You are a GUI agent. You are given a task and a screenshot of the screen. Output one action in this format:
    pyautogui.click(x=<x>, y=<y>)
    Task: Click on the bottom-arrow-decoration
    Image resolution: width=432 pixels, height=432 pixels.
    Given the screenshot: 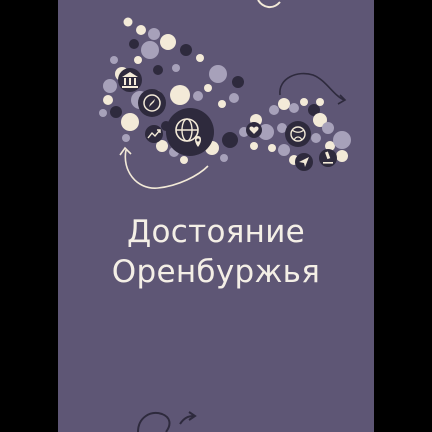 What is the action you would take?
    pyautogui.click(x=167, y=421)
    